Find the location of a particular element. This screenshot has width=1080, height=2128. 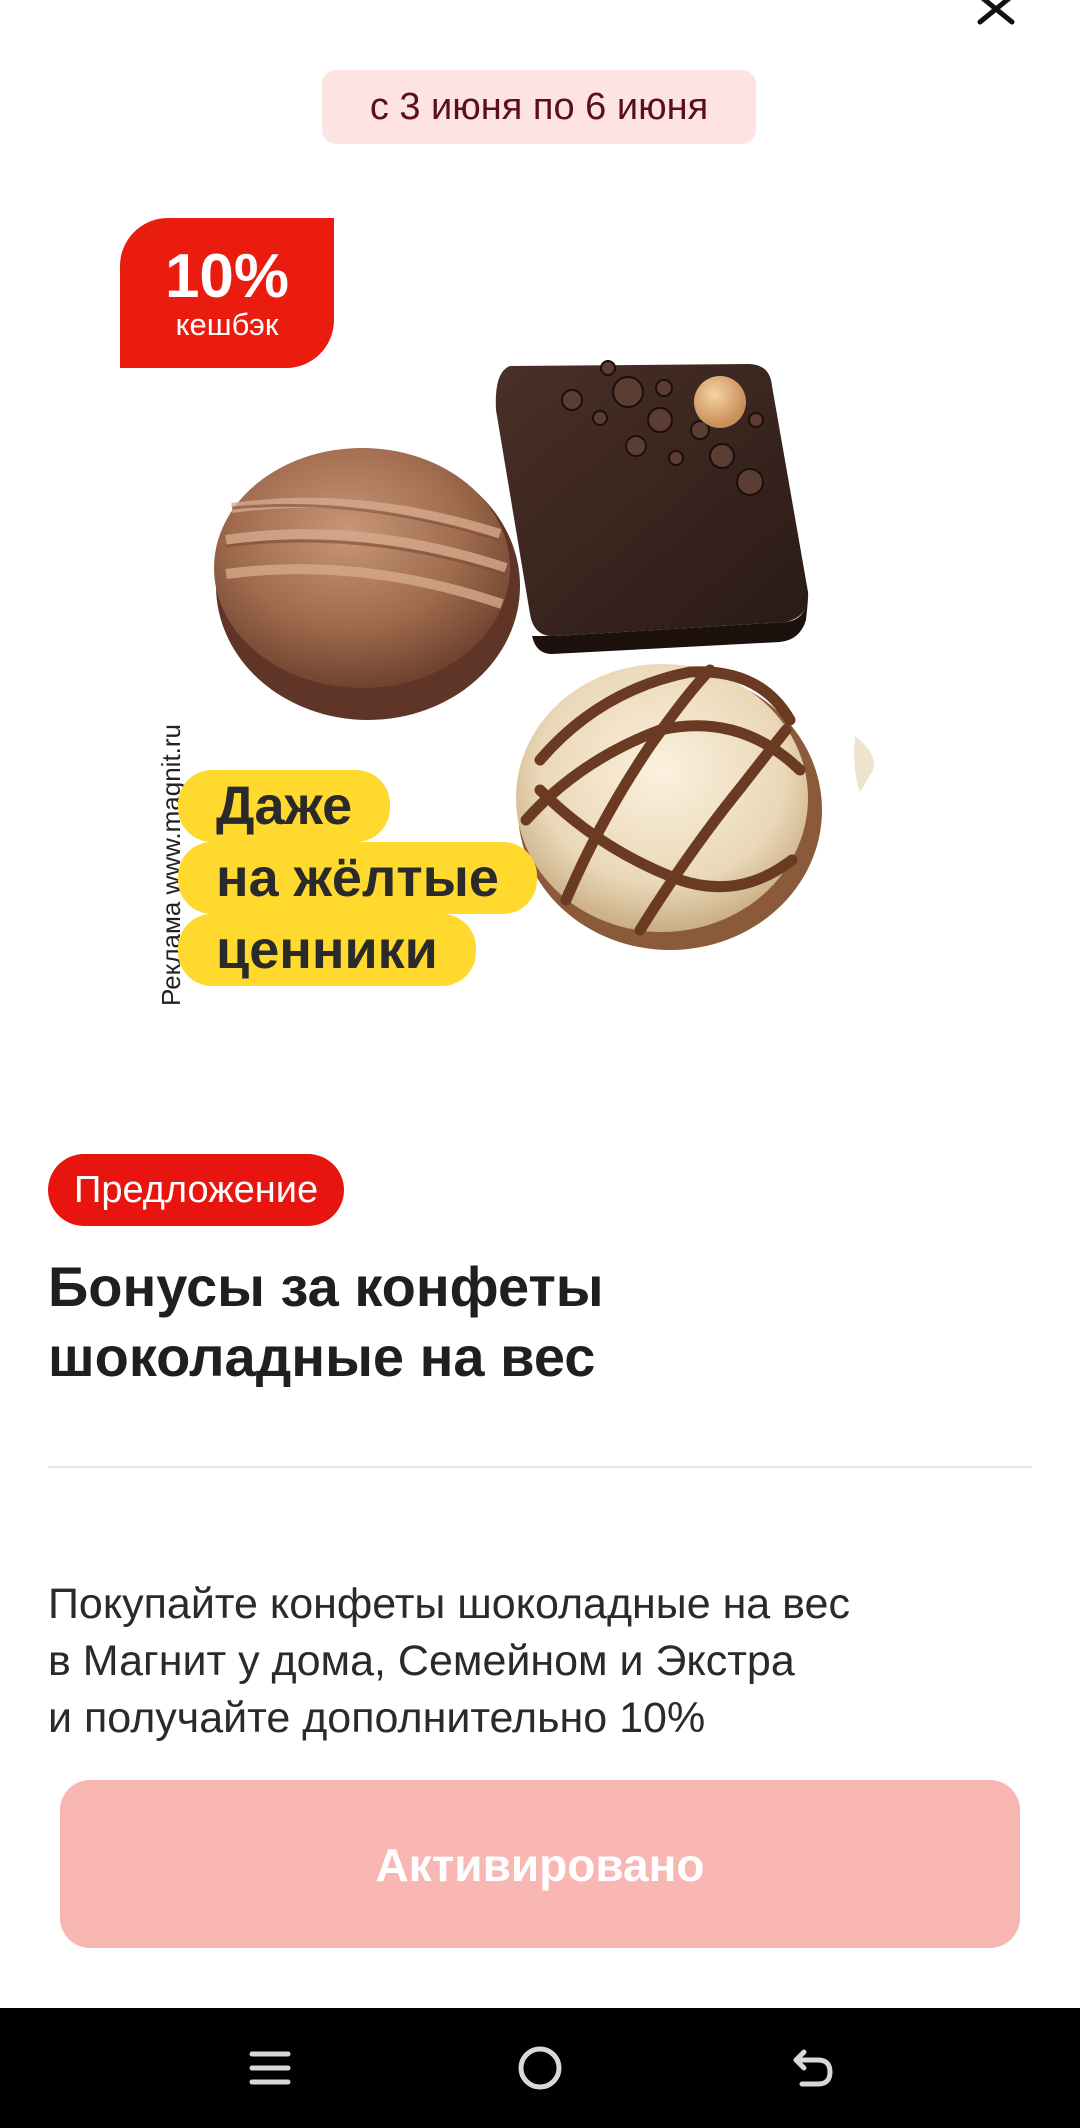

offer-title-line: шоколадные на вес is located at coordinates (322, 1356).